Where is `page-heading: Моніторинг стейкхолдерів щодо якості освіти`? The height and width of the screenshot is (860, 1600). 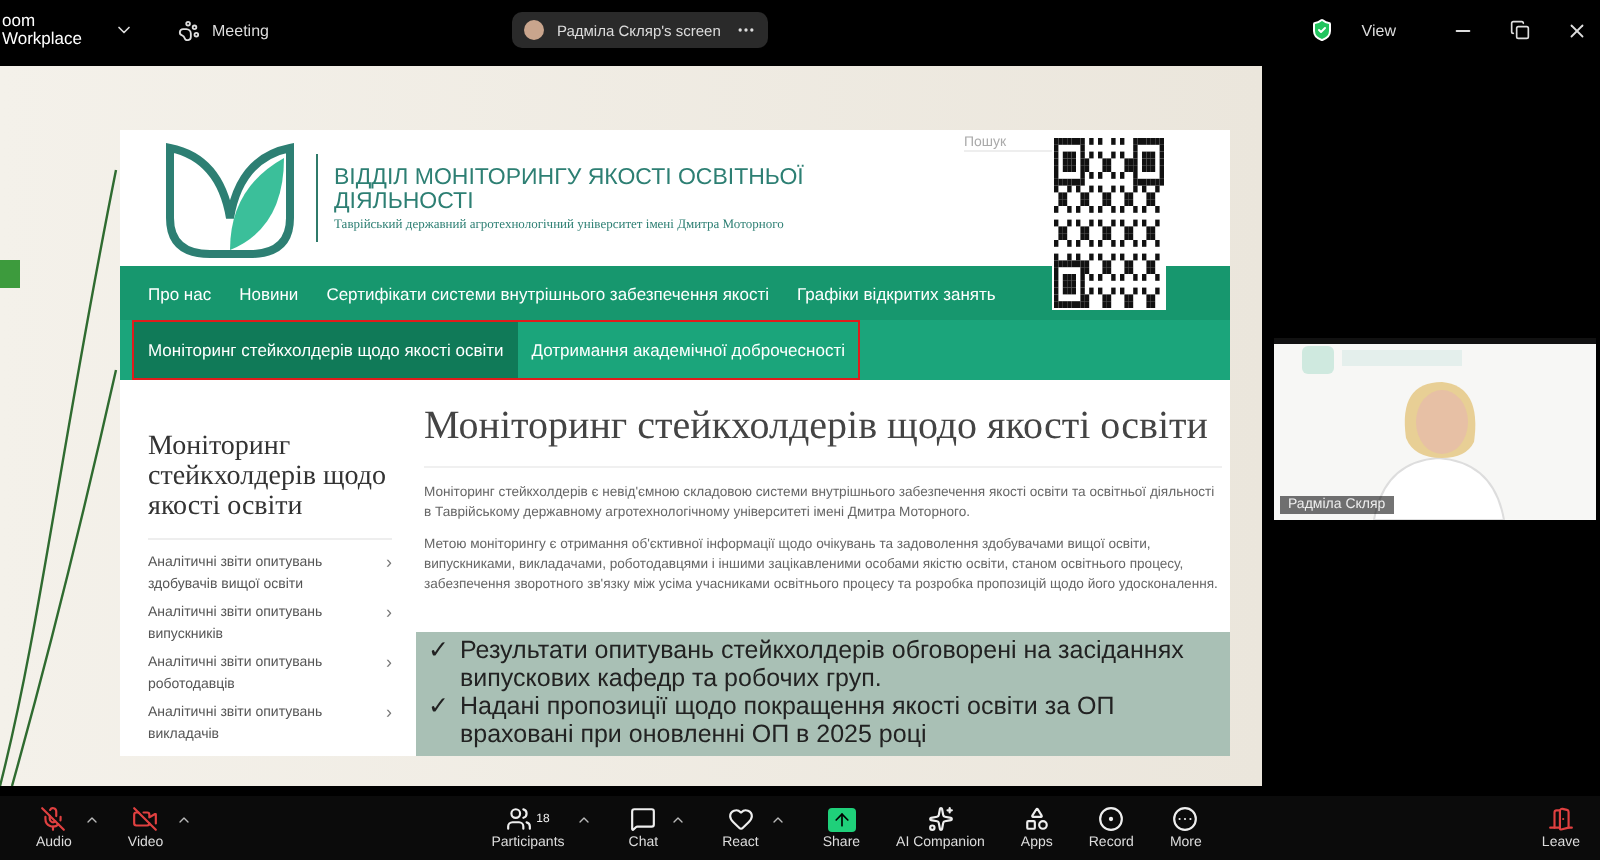 page-heading: Моніторинг стейкхолдерів щодо якості освіти is located at coordinates (823, 436).